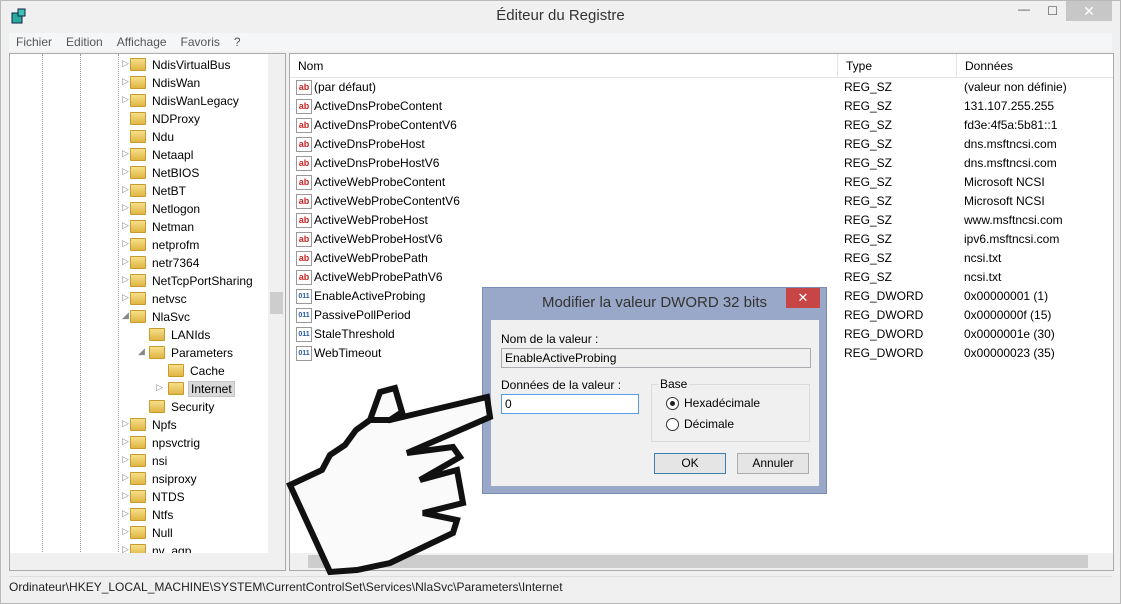  What do you see at coordinates (34, 42) in the screenshot?
I see `menu-fichier: Fichier` at bounding box center [34, 42].